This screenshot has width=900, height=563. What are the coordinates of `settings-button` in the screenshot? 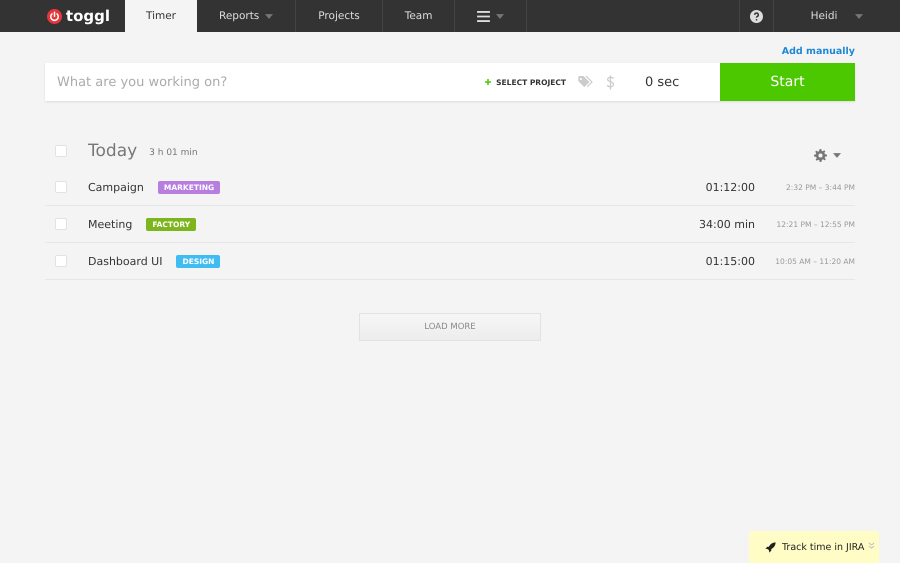 It's located at (827, 155).